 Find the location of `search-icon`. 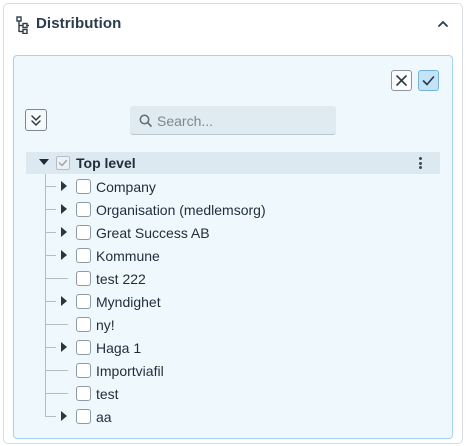

search-icon is located at coordinates (145, 120).